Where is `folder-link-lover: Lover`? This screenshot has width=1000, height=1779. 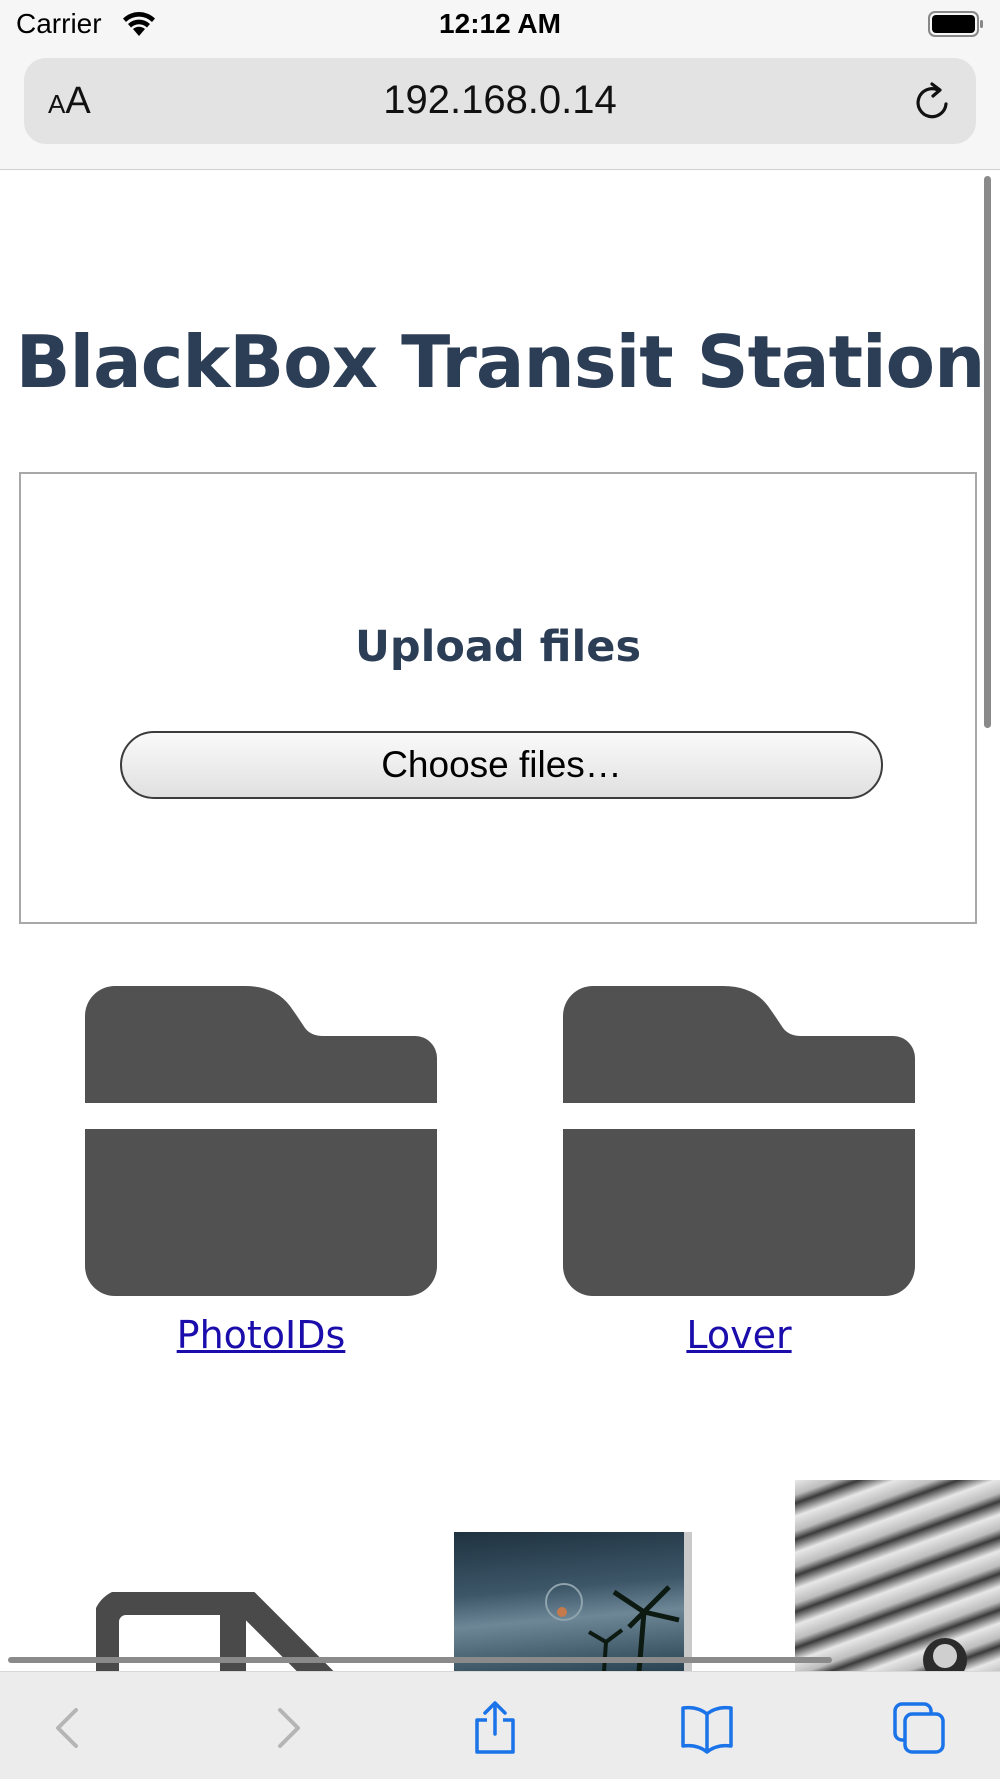 folder-link-lover: Lover is located at coordinates (739, 1335).